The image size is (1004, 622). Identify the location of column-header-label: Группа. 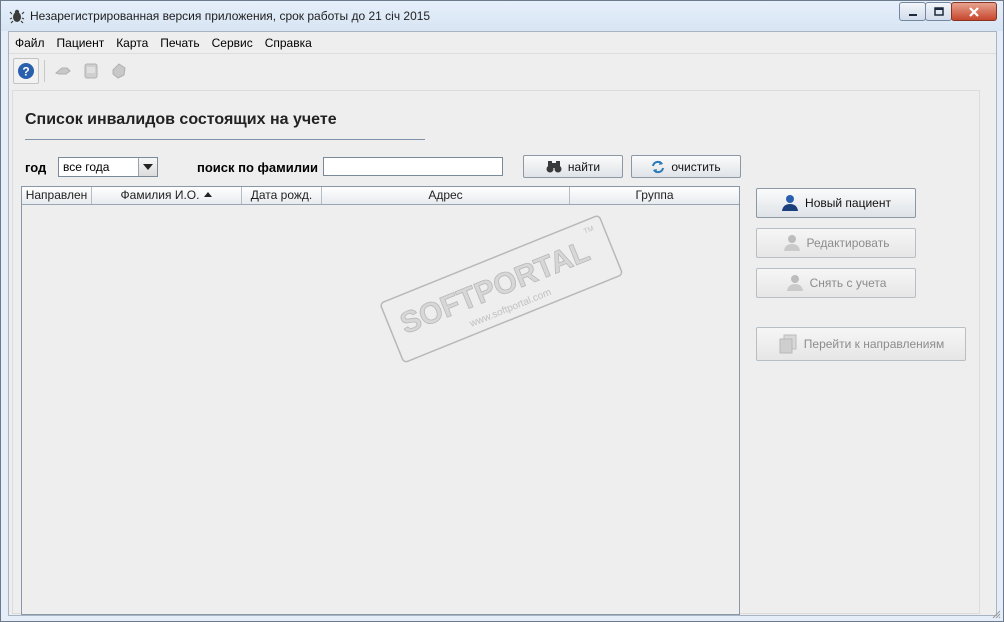
(654, 195).